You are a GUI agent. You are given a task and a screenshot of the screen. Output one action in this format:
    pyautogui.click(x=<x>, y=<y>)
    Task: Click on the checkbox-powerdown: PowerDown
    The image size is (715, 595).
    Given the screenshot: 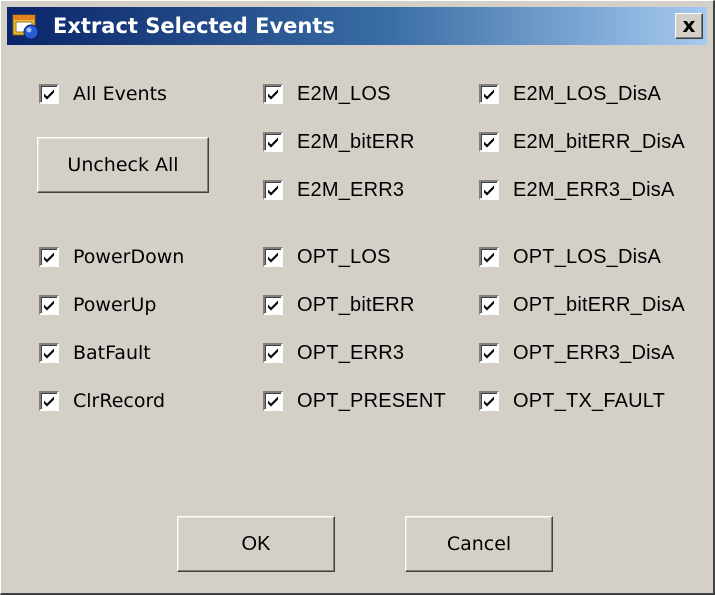 What is the action you would take?
    pyautogui.click(x=111, y=257)
    